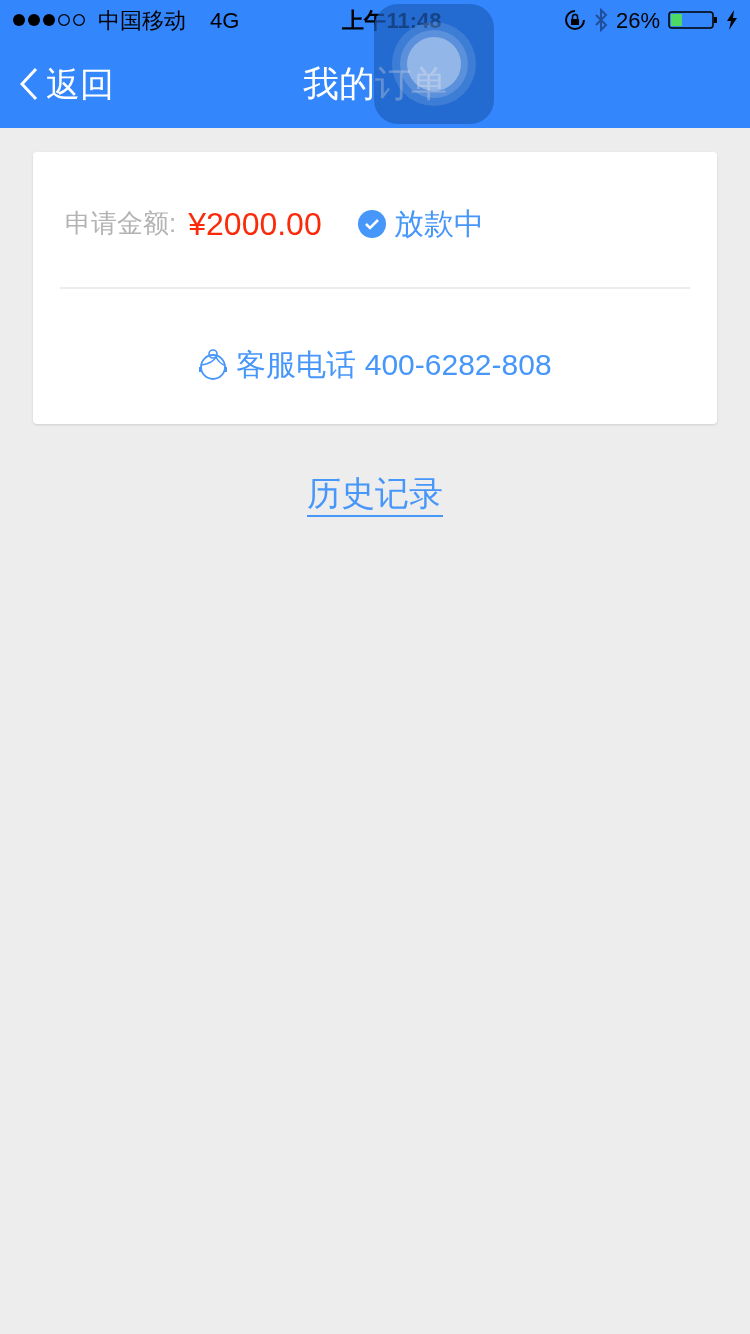 The height and width of the screenshot is (1334, 750). What do you see at coordinates (574, 20) in the screenshot?
I see `rotation-lock-icon` at bounding box center [574, 20].